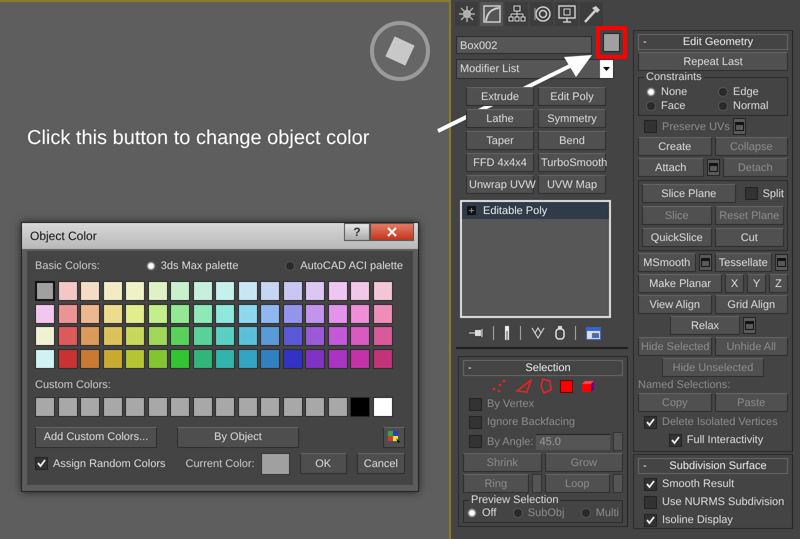  What do you see at coordinates (507, 333) in the screenshot?
I see `bar-icon` at bounding box center [507, 333].